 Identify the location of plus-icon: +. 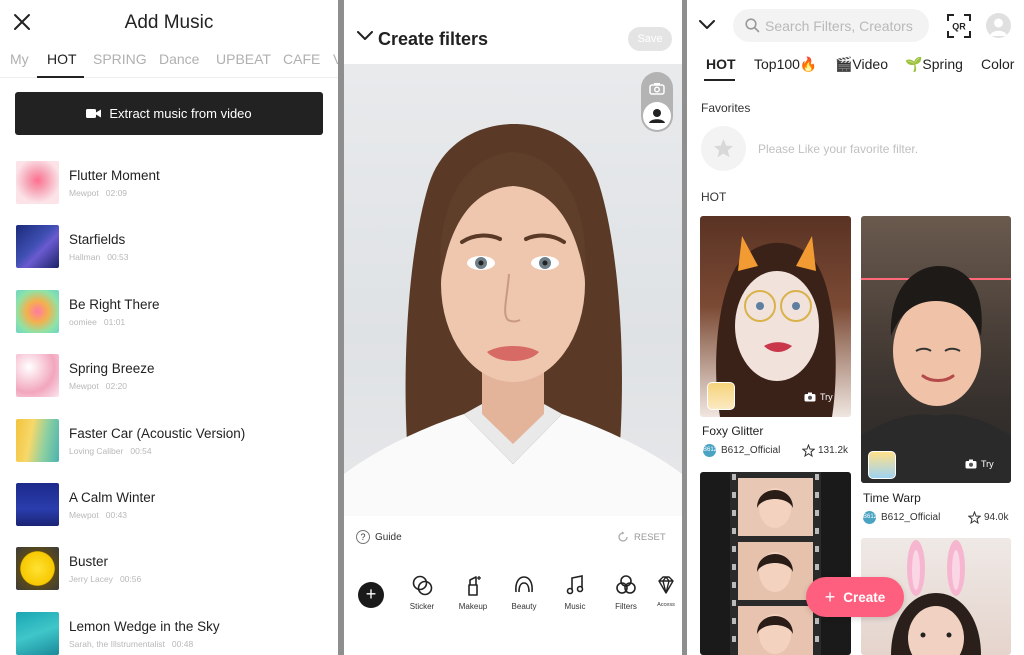
(830, 596).